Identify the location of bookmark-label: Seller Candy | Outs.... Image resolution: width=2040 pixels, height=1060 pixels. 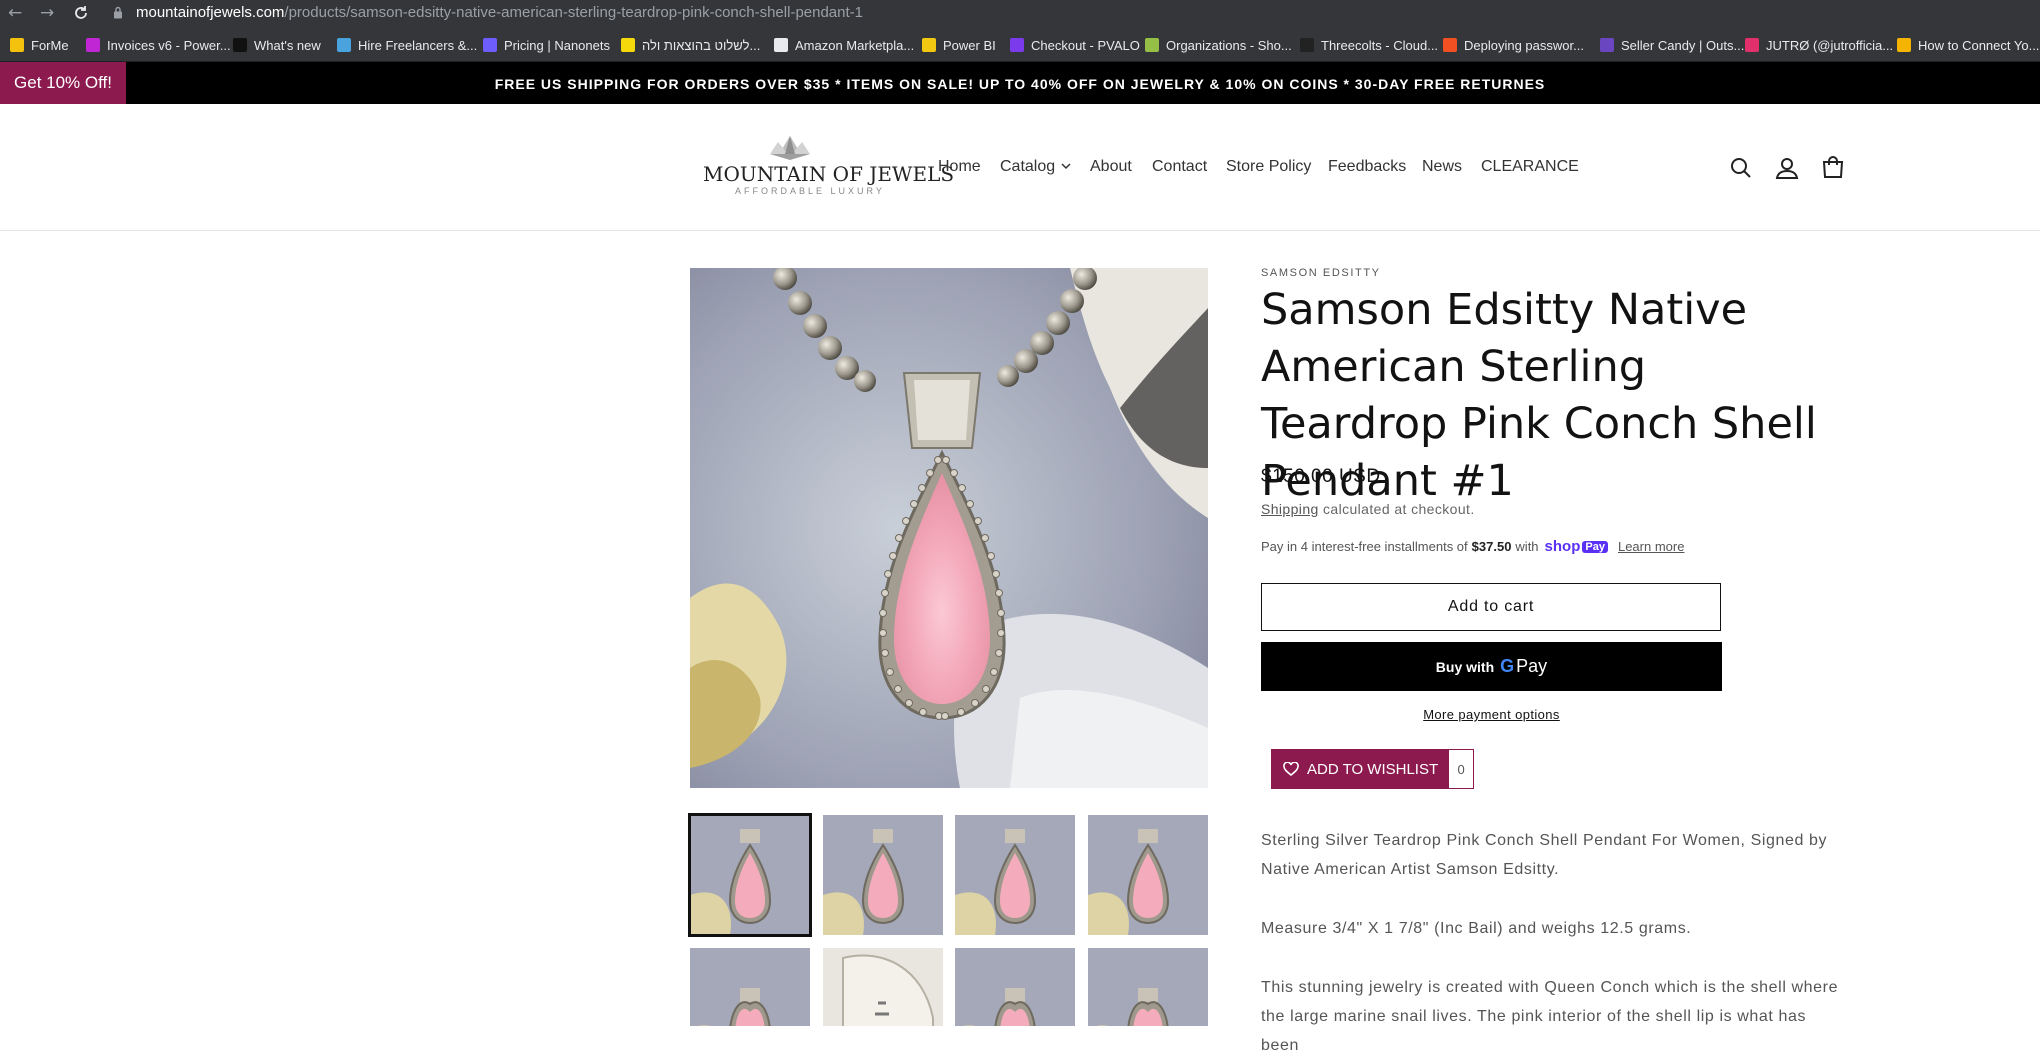
(1683, 45).